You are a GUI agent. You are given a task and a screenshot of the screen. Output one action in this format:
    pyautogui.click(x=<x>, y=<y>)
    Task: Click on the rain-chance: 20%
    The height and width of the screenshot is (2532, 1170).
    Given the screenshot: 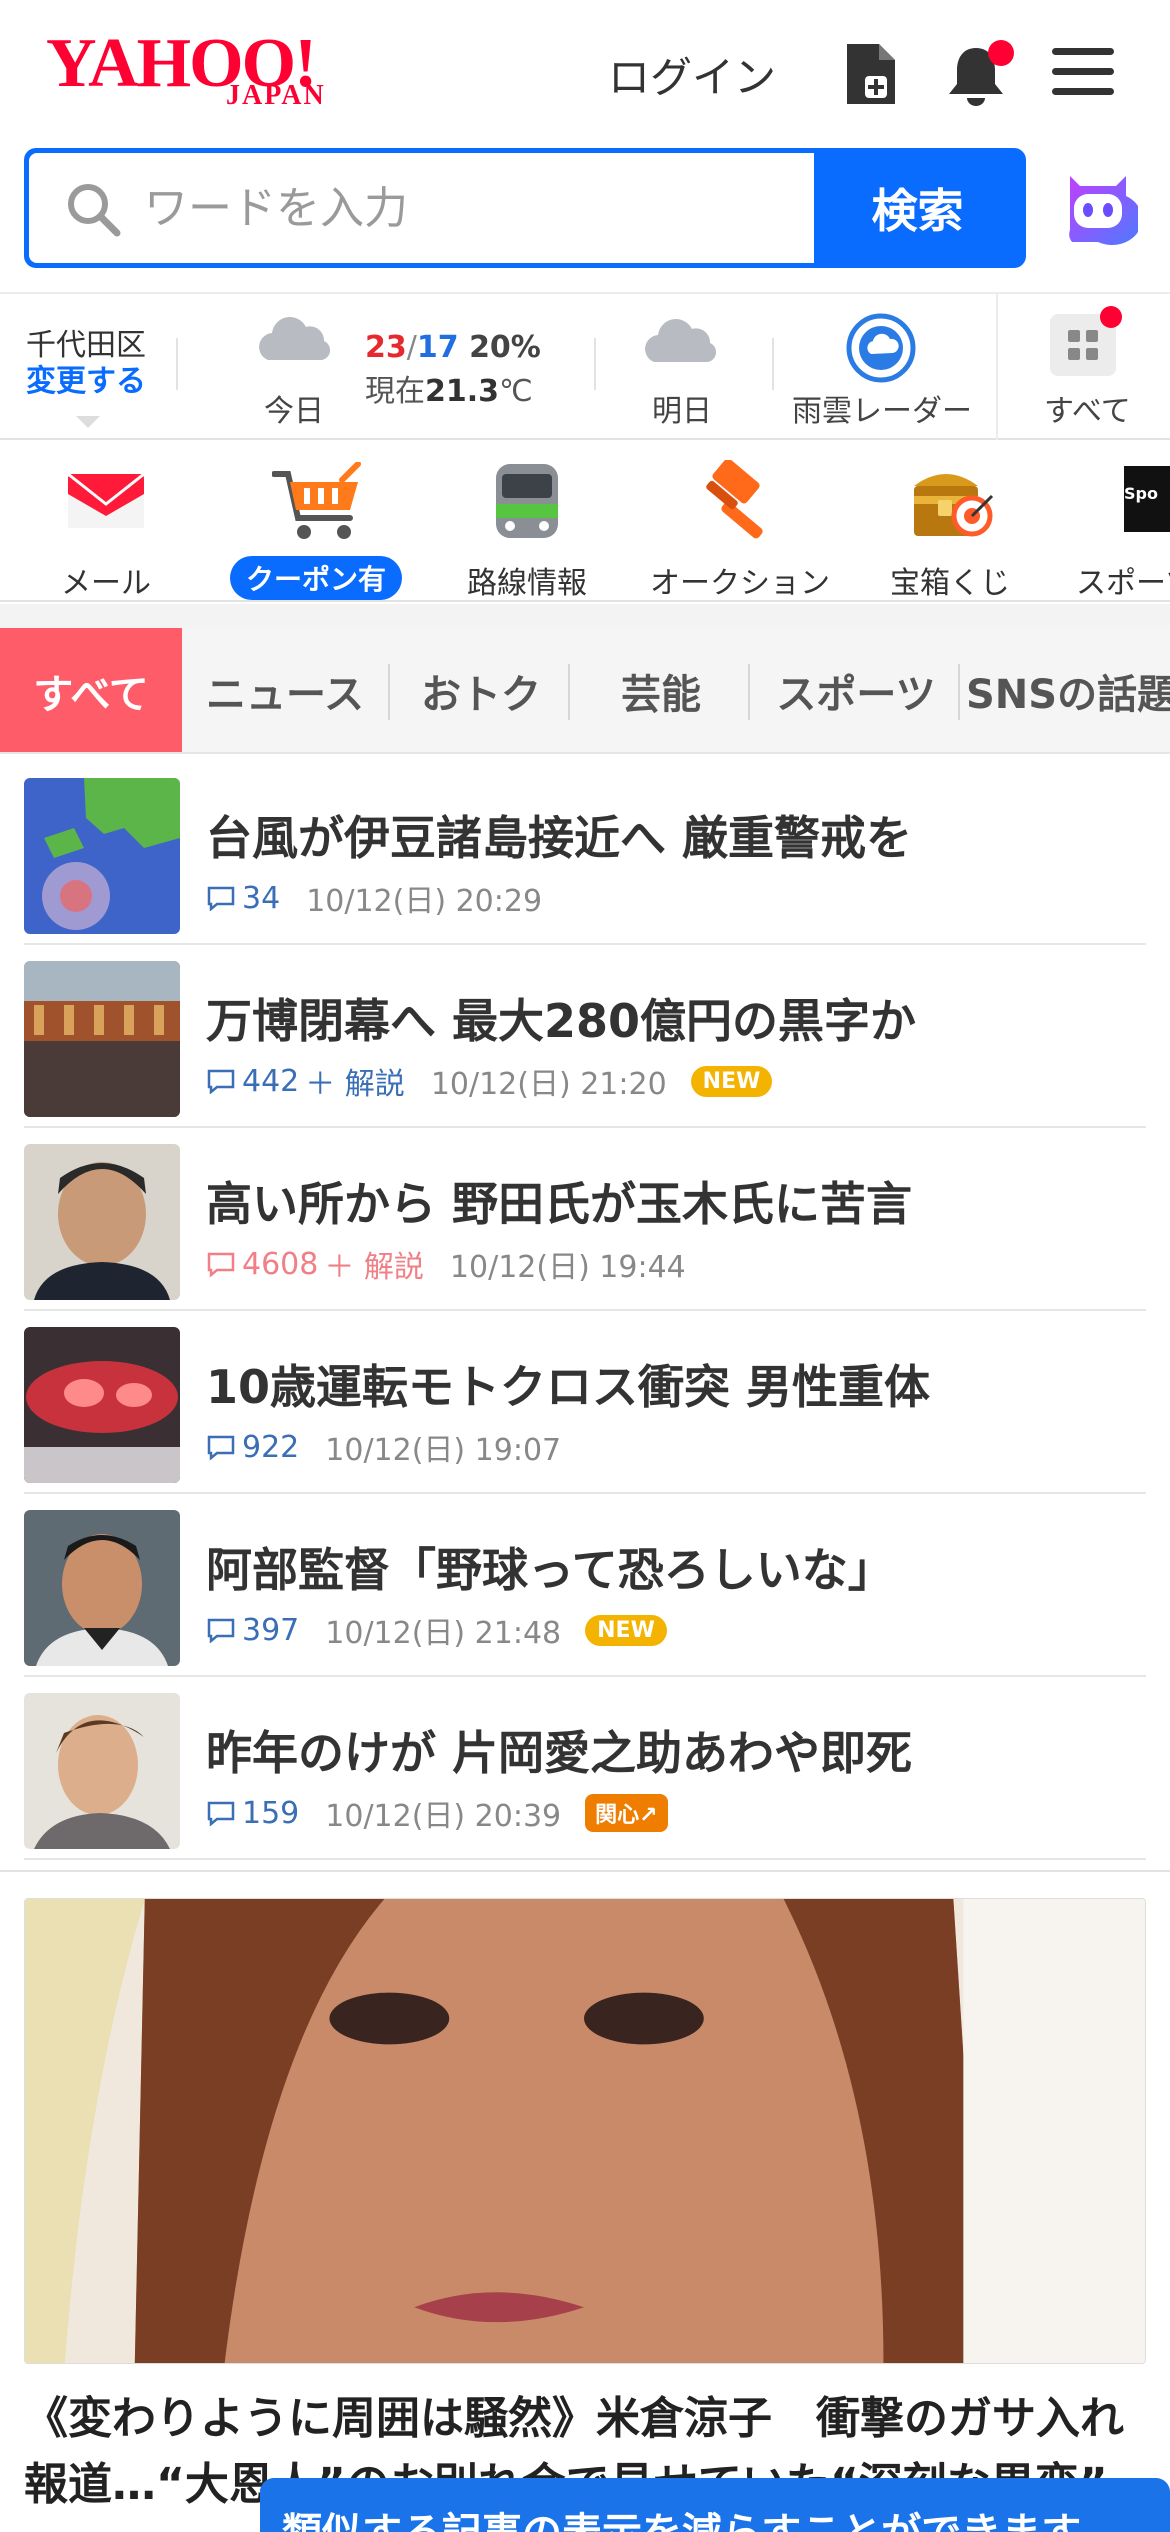 What is the action you would take?
    pyautogui.click(x=505, y=347)
    